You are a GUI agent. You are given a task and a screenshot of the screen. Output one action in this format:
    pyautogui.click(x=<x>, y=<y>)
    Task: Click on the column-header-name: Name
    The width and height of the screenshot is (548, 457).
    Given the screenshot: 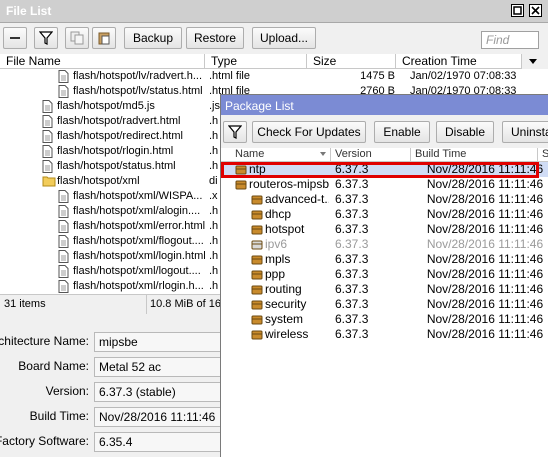 What is the action you would take?
    pyautogui.click(x=276, y=155)
    